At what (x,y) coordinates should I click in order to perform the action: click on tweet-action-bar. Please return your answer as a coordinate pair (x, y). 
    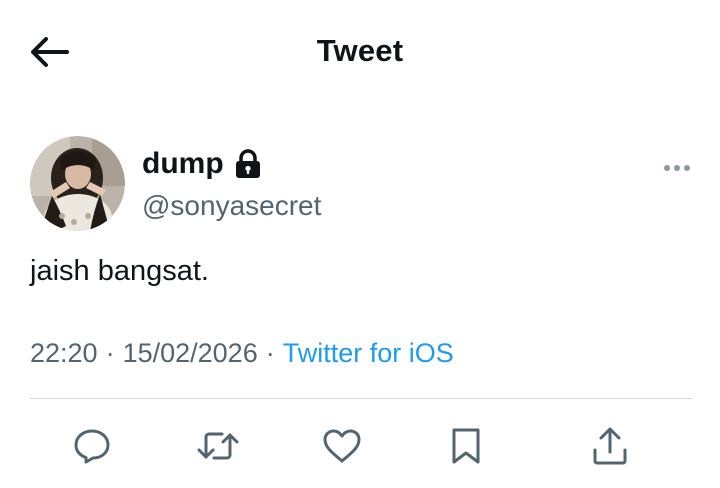
    Looking at the image, I should click on (355, 447).